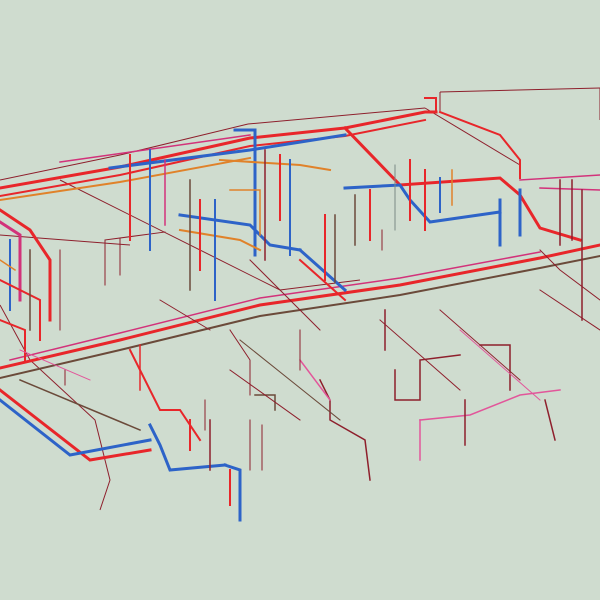 The height and width of the screenshot is (600, 600). I want to click on center-cluster, so click(226, 215).